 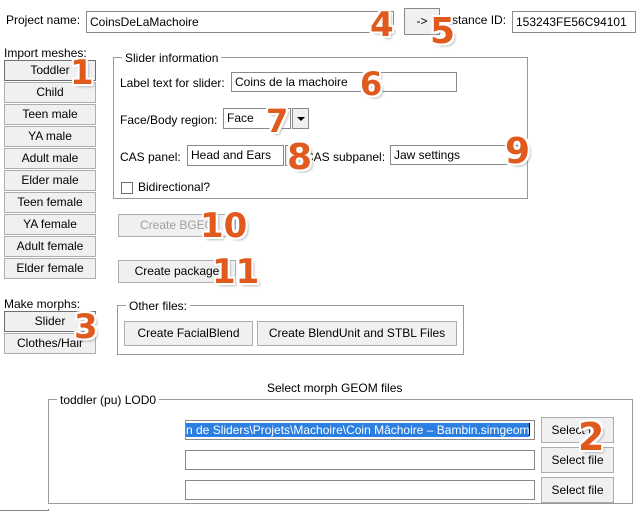 I want to click on bidirectional-checkbox, so click(x=127, y=188).